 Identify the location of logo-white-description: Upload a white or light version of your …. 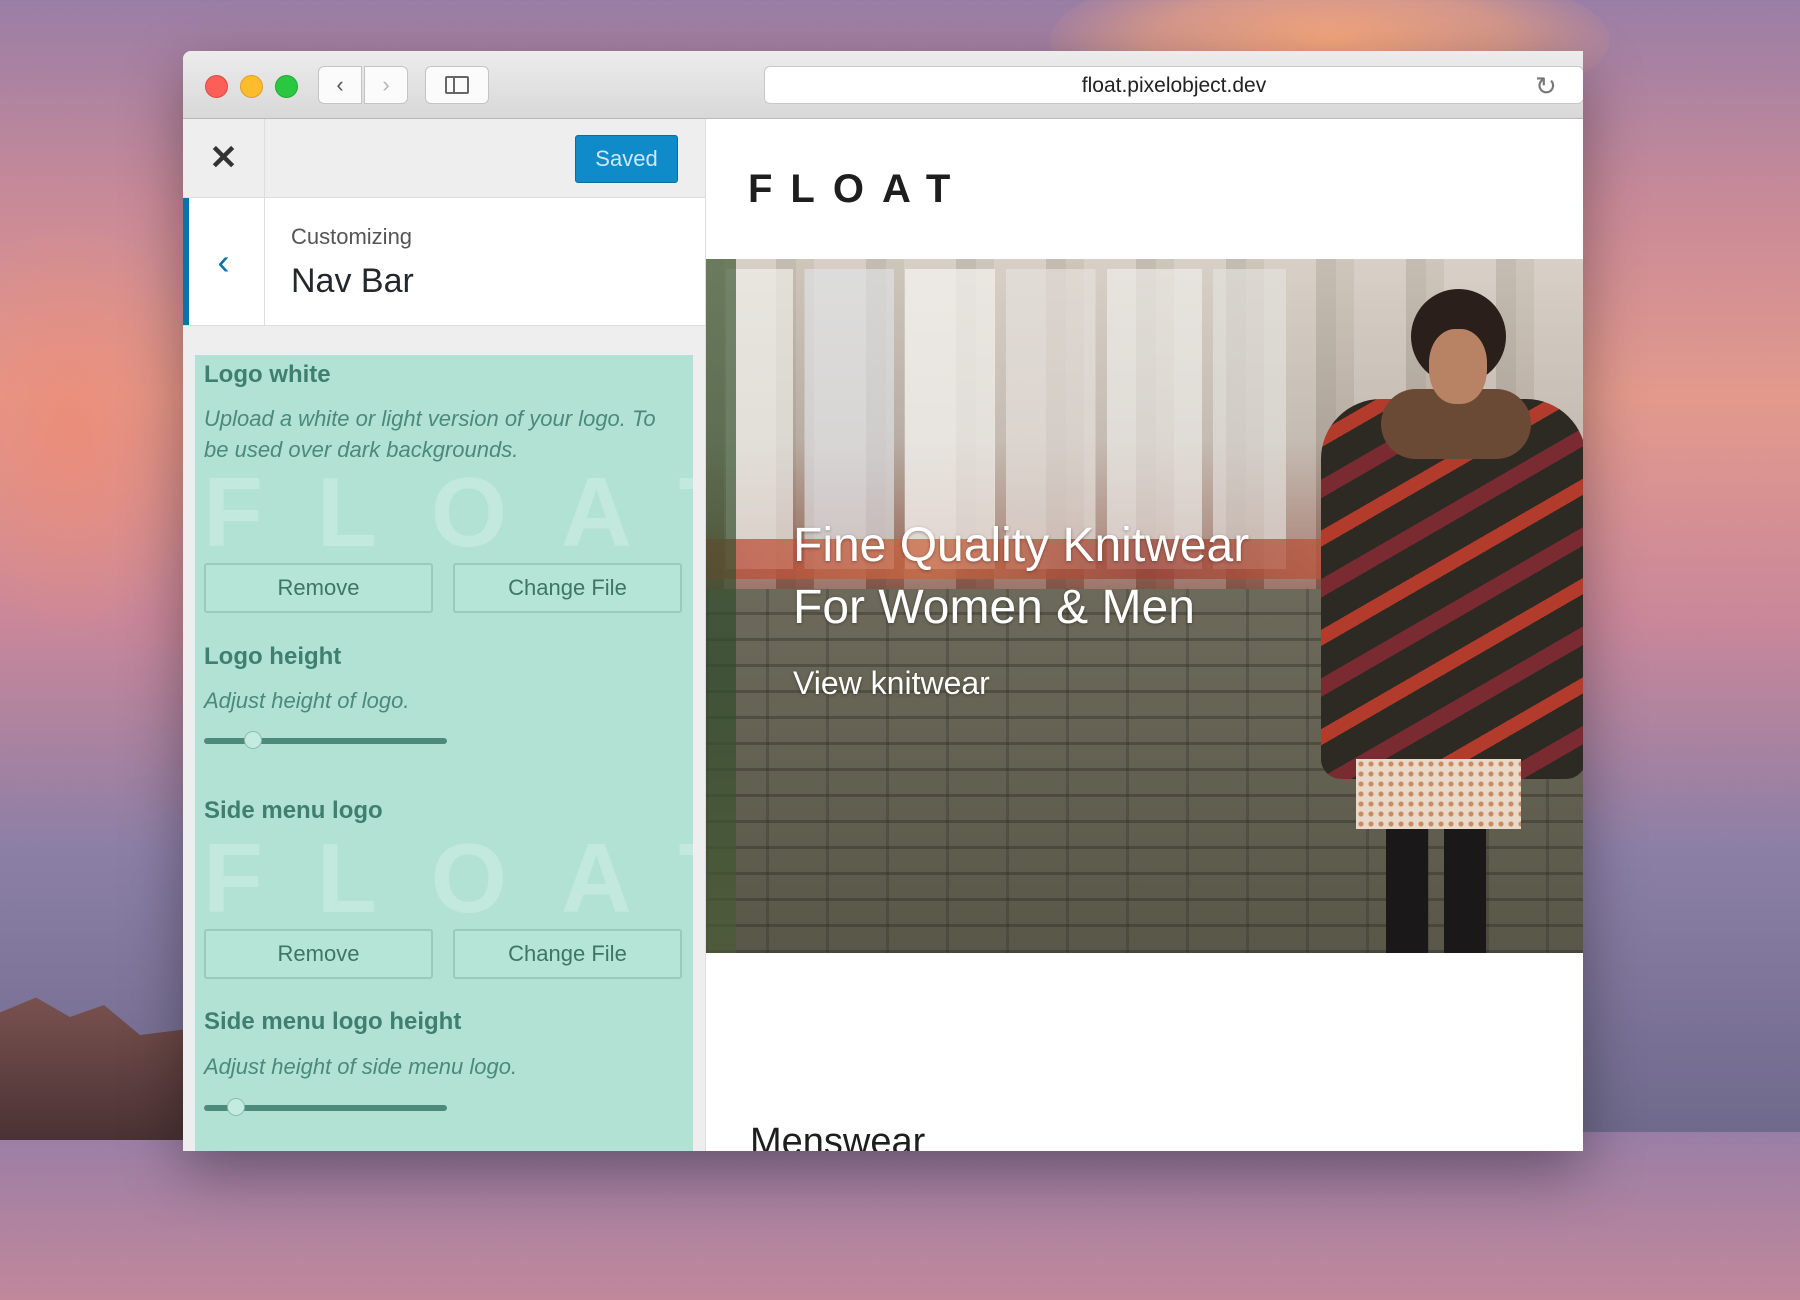
(430, 434).